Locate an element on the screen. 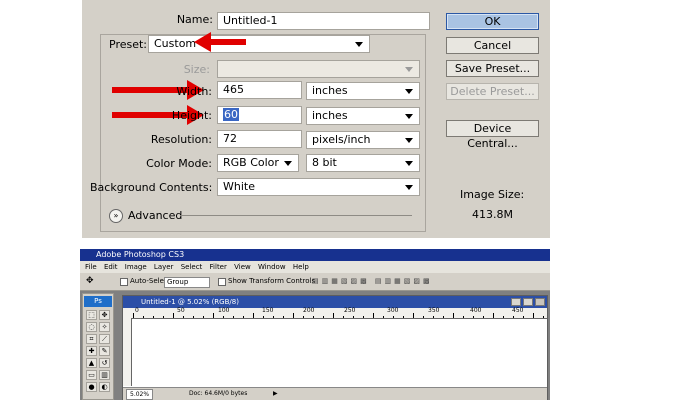  preset-select: Custom is located at coordinates (259, 44).